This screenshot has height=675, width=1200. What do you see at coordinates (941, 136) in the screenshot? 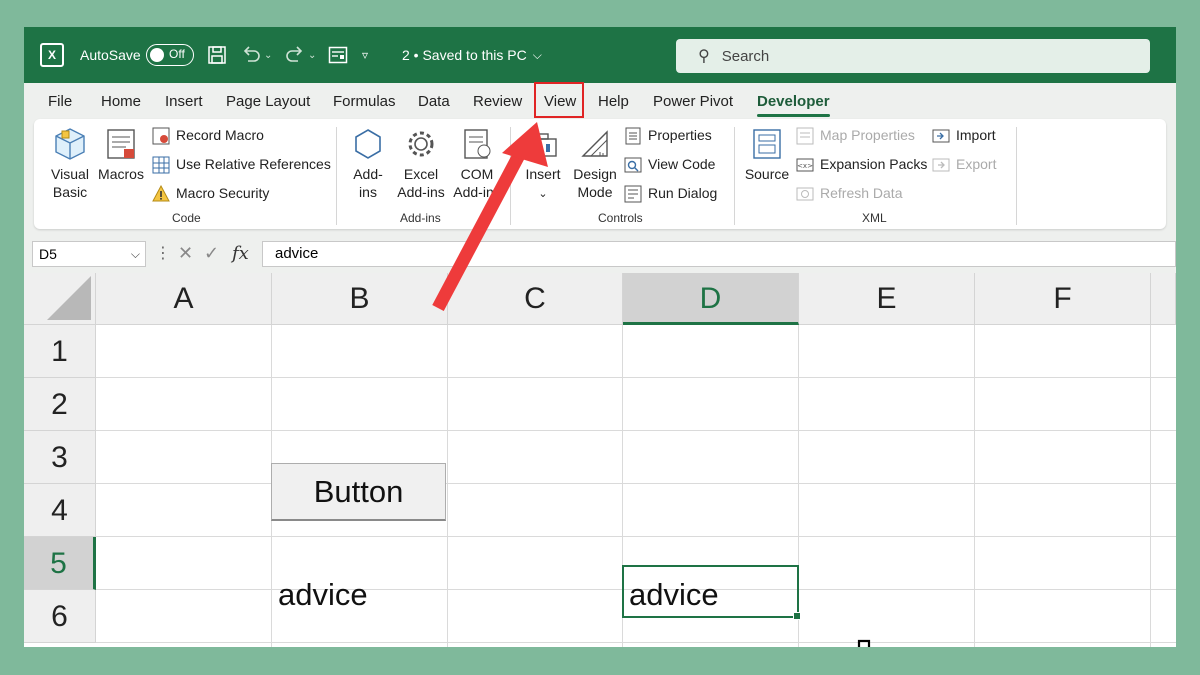
I see `import-icon` at bounding box center [941, 136].